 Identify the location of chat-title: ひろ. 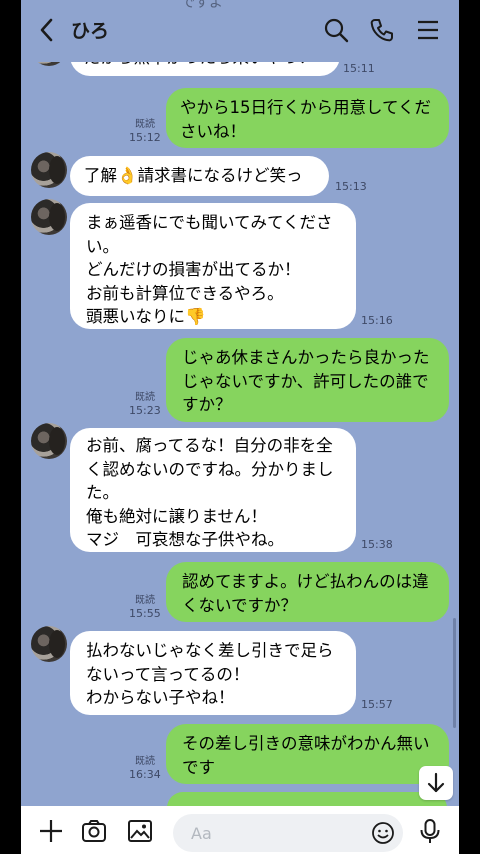
(90, 31).